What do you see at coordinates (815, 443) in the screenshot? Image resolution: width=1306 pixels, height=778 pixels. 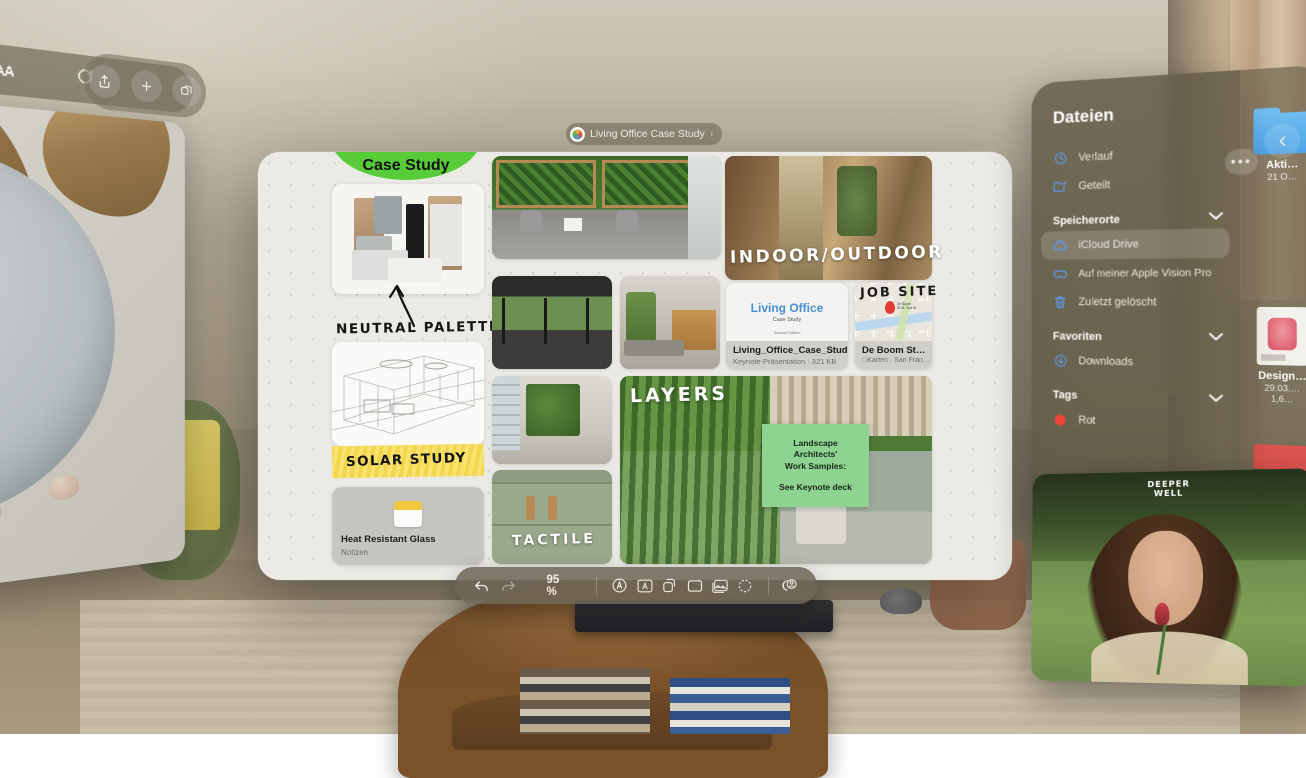 I see `sticky-line-1: Landscape` at bounding box center [815, 443].